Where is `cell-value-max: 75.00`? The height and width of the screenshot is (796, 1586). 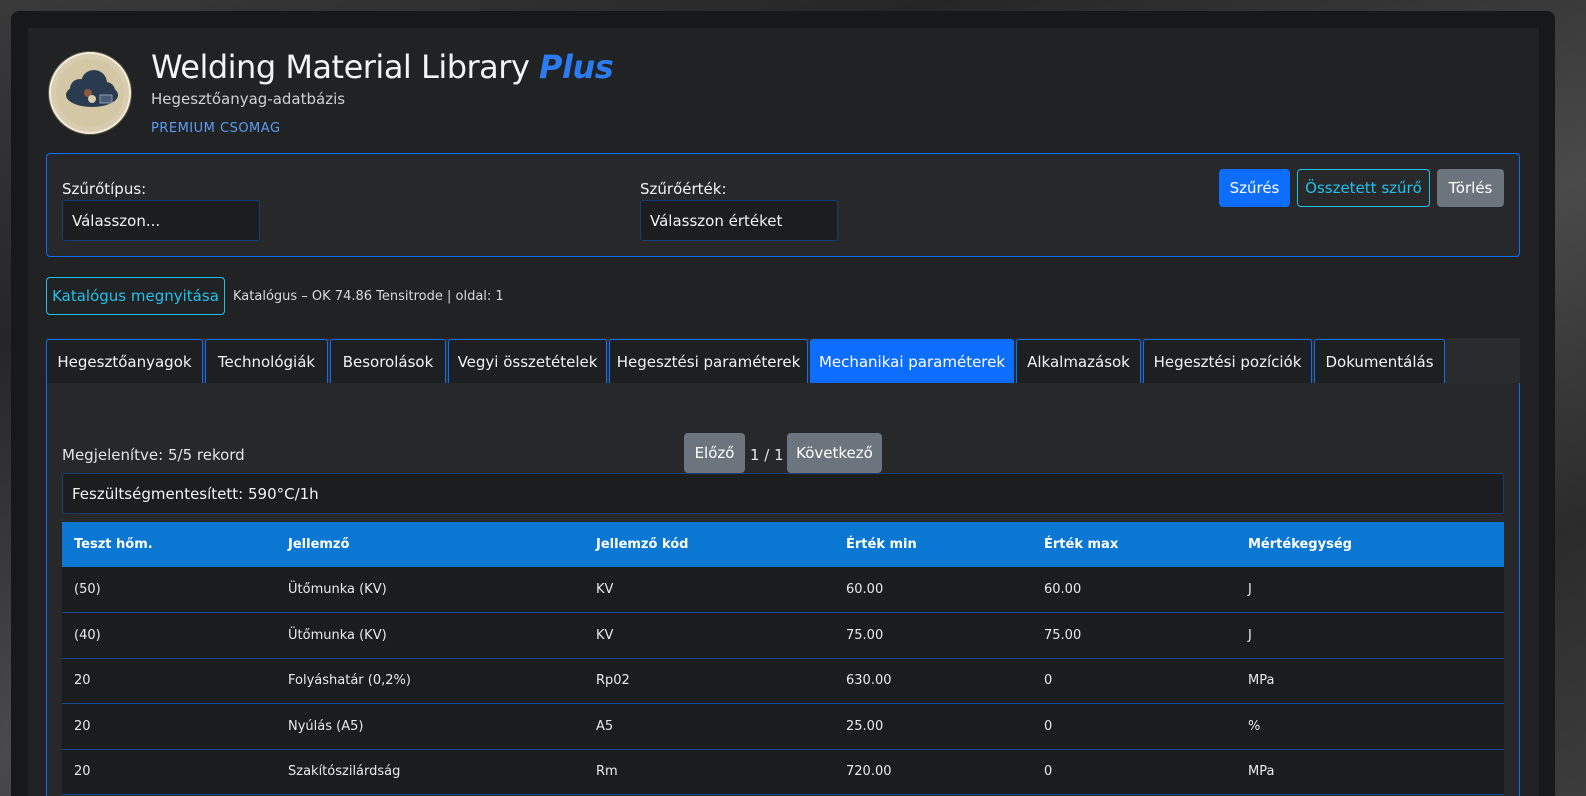 cell-value-max: 75.00 is located at coordinates (1134, 635).